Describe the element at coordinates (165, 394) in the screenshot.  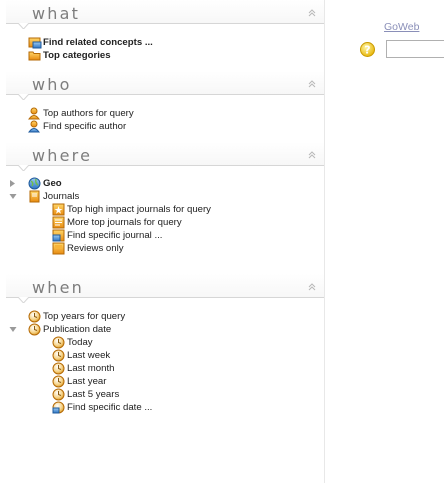
I see `last-5-years-item: Last 5 years` at that location.